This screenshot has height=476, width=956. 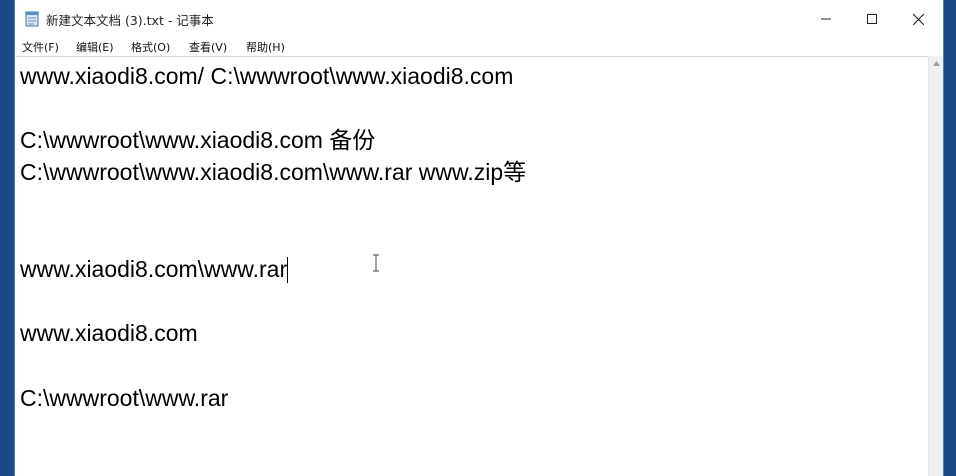 What do you see at coordinates (208, 47) in the screenshot?
I see `menu-view: 查看(V)` at bounding box center [208, 47].